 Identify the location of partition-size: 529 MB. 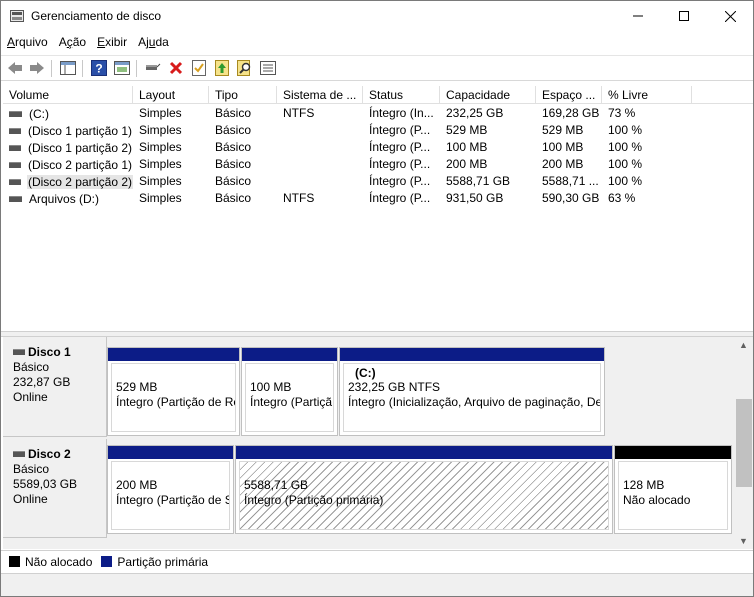
(137, 387).